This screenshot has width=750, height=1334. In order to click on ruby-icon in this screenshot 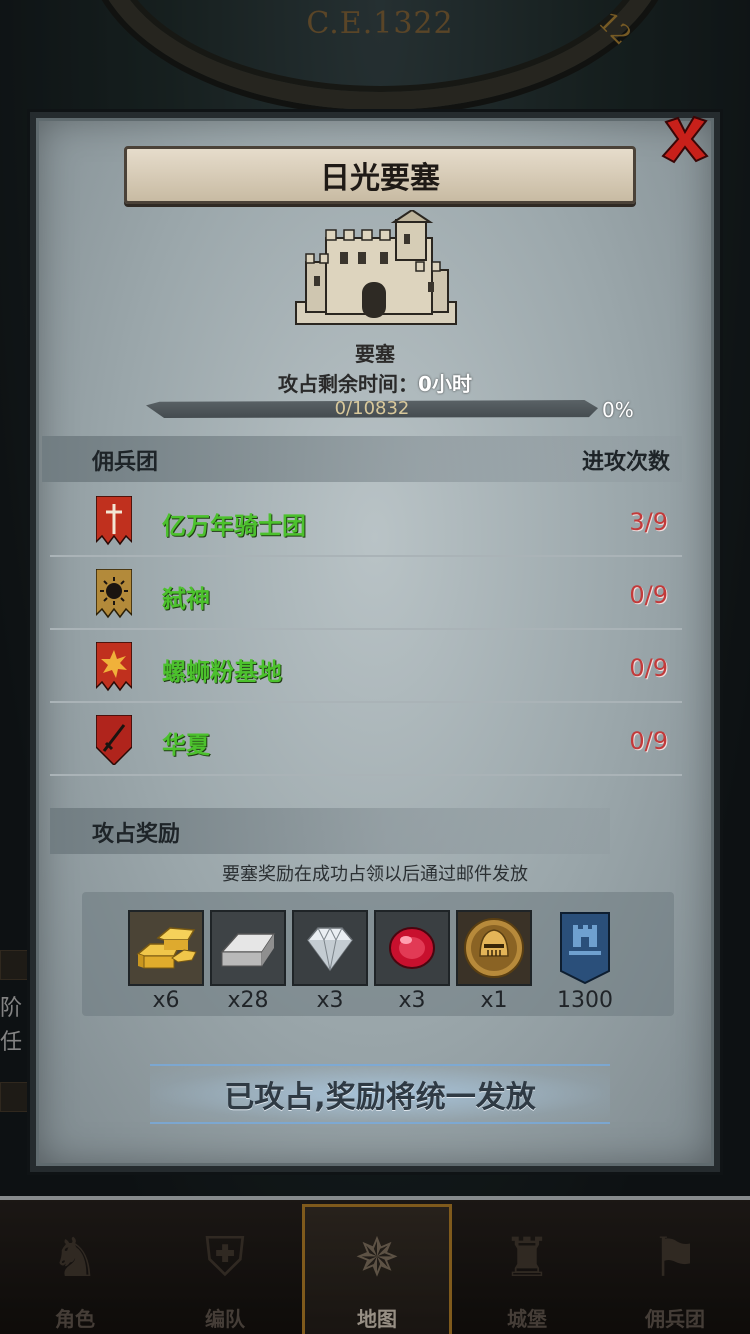, I will do `click(412, 948)`.